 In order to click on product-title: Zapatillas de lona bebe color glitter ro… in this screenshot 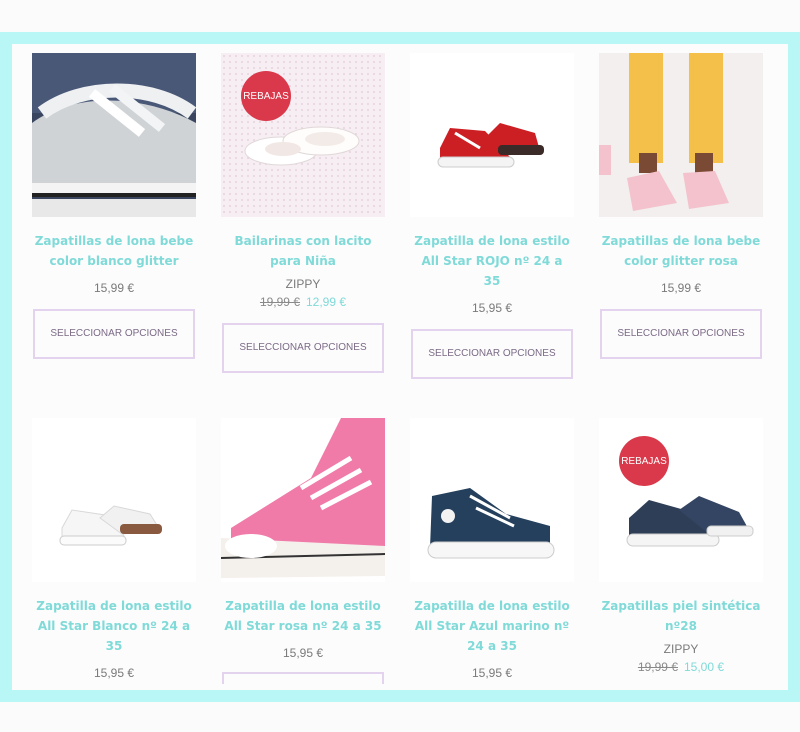, I will do `click(681, 251)`.